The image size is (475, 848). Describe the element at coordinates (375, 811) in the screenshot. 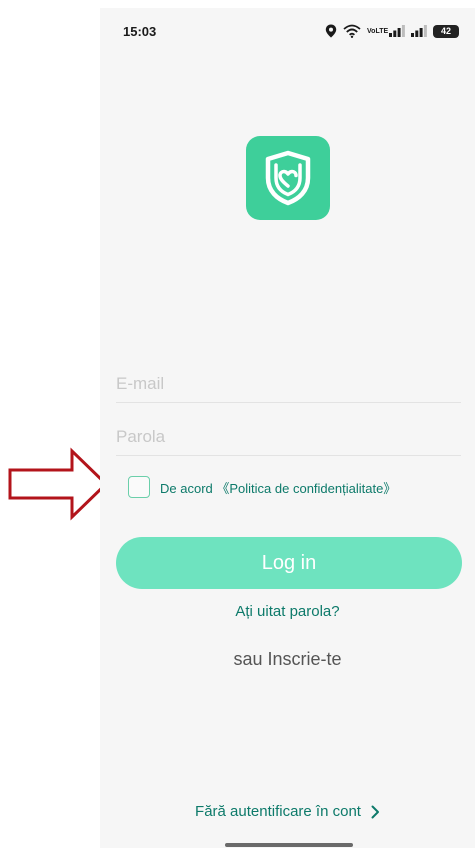

I see `chevron-right-icon` at that location.